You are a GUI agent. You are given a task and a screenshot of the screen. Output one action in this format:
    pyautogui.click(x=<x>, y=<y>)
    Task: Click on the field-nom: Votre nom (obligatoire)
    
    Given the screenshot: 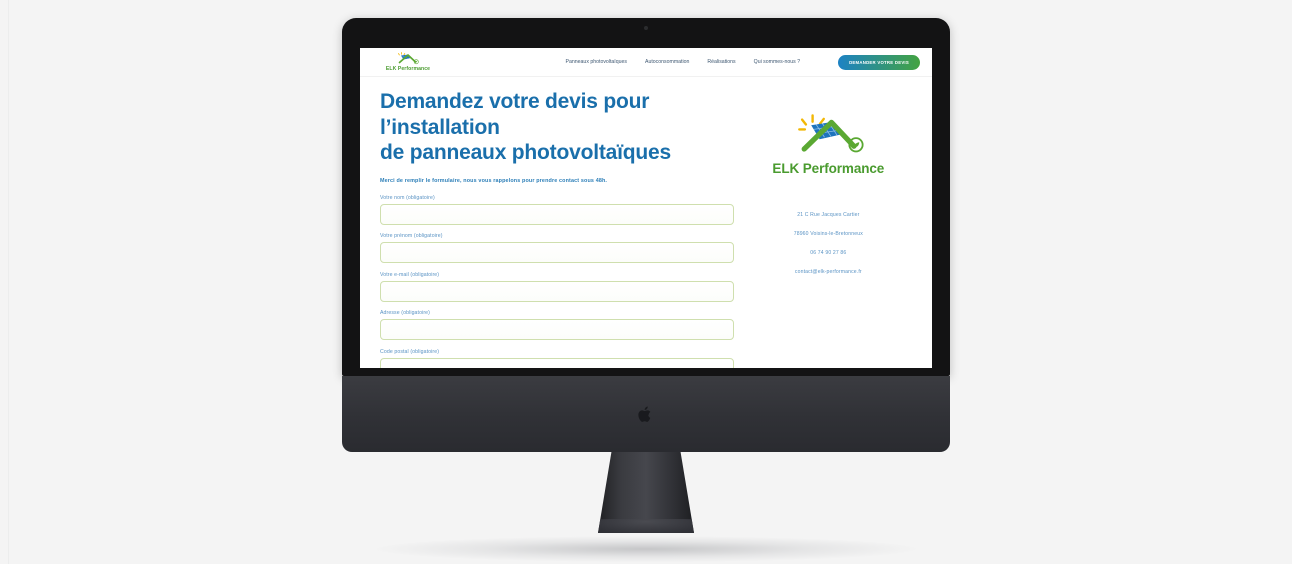 What is the action you would take?
    pyautogui.click(x=557, y=210)
    